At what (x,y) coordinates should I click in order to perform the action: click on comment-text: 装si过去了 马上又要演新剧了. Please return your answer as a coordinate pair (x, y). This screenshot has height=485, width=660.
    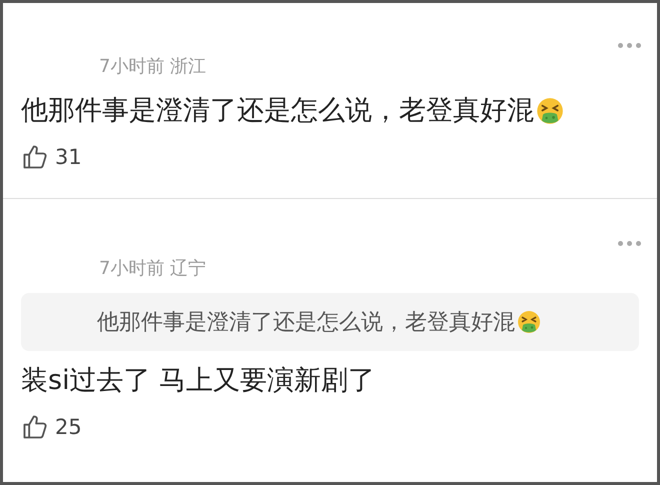
    Looking at the image, I should click on (198, 381).